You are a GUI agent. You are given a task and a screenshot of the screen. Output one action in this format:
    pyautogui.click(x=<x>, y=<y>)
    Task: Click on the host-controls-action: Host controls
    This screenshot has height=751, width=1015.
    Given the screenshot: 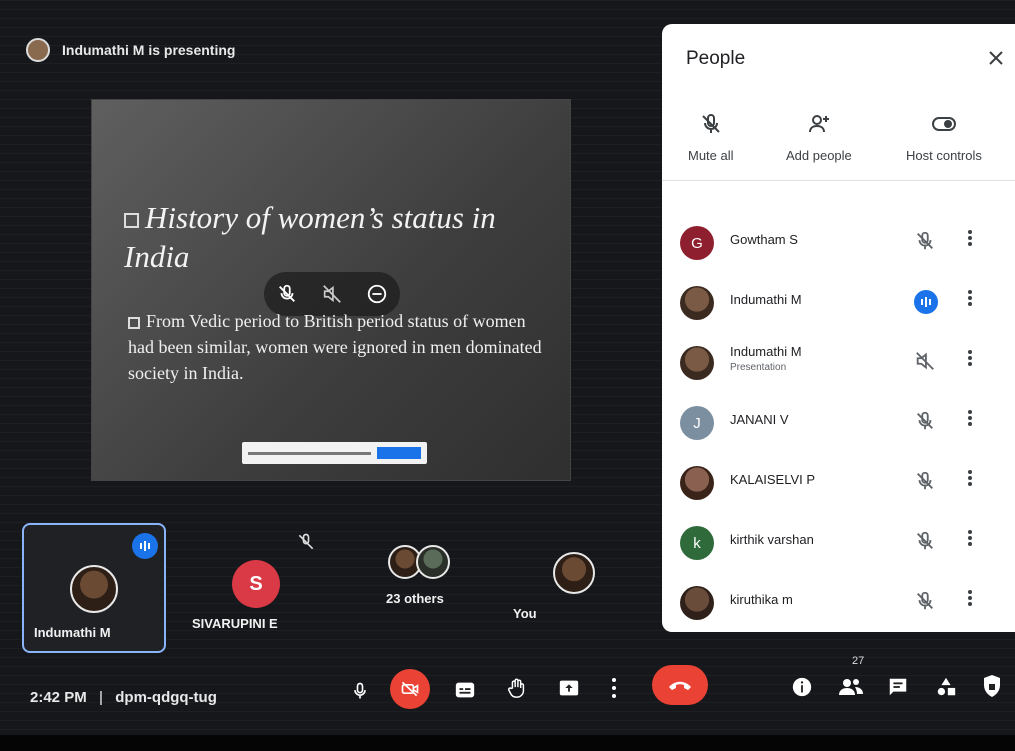 What is the action you would take?
    pyautogui.click(x=944, y=137)
    